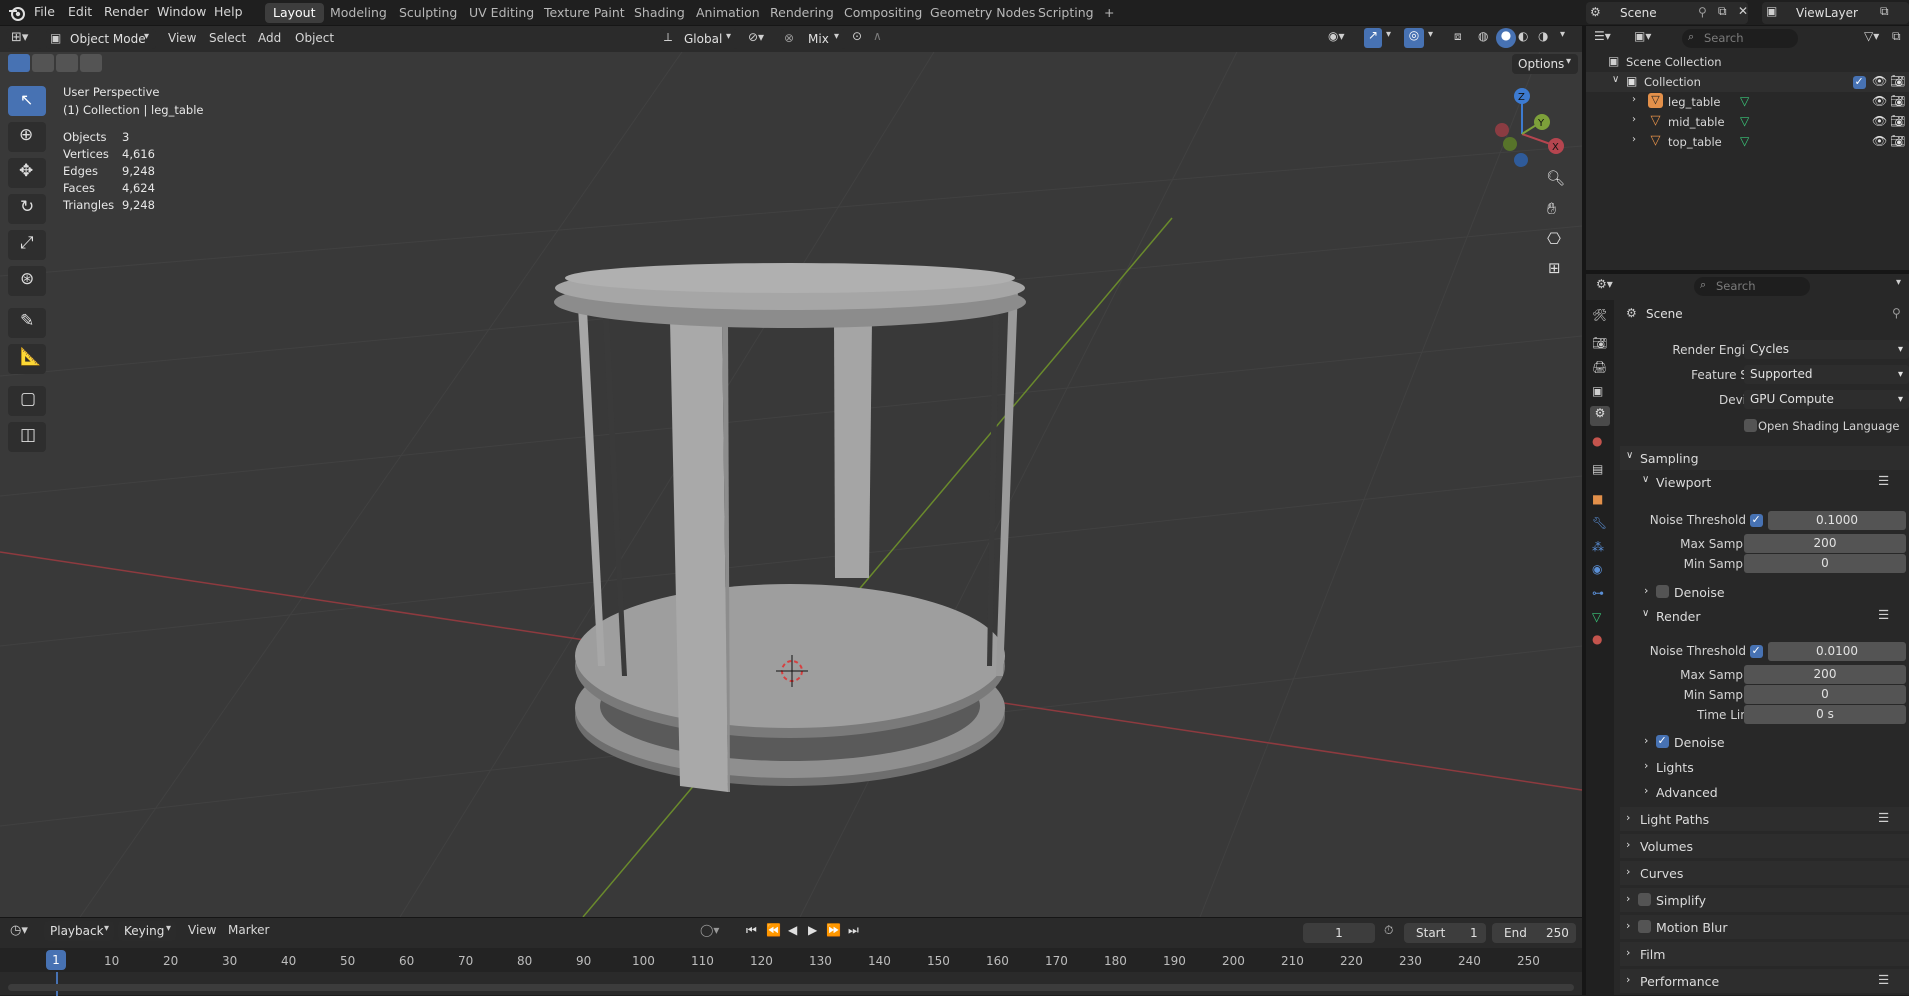  What do you see at coordinates (1528, 129) in the screenshot?
I see `navigation-gizmo: Z X Y` at bounding box center [1528, 129].